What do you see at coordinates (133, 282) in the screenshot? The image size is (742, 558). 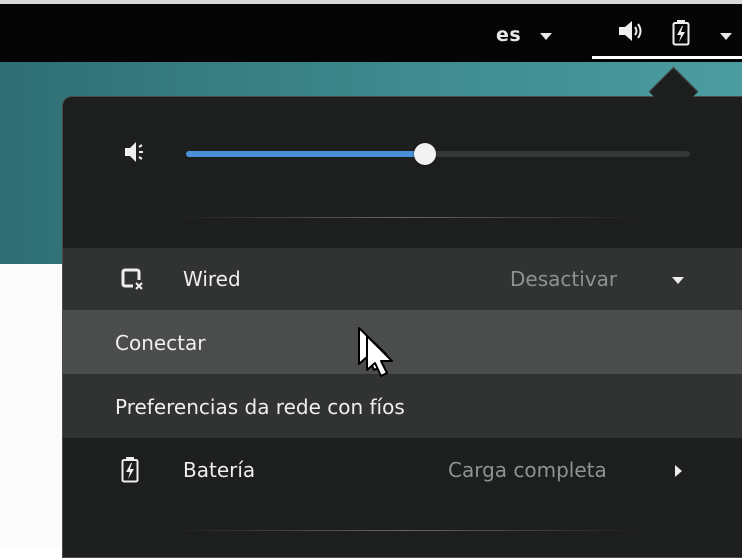 I see `wired-disconnected-icon` at bounding box center [133, 282].